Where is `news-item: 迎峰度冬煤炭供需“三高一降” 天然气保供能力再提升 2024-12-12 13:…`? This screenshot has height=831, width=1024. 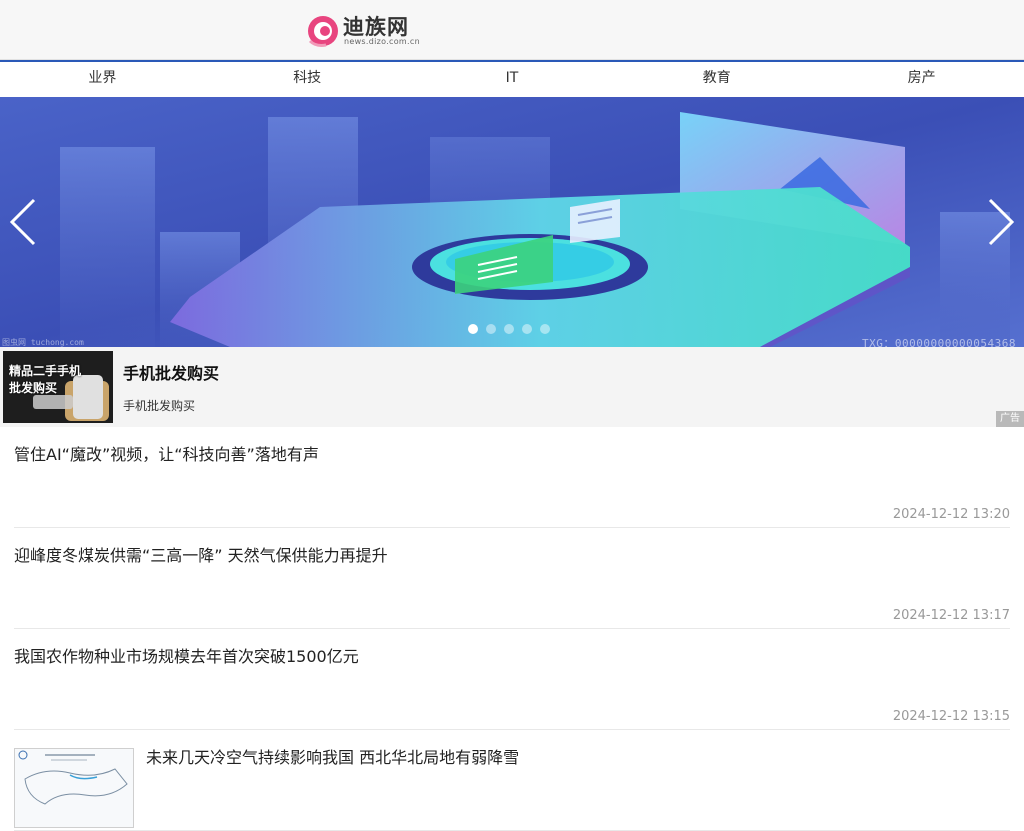 news-item: 迎峰度冬煤炭供需“三高一降” 天然气保供能力再提升 2024-12-12 13:… is located at coordinates (512, 578).